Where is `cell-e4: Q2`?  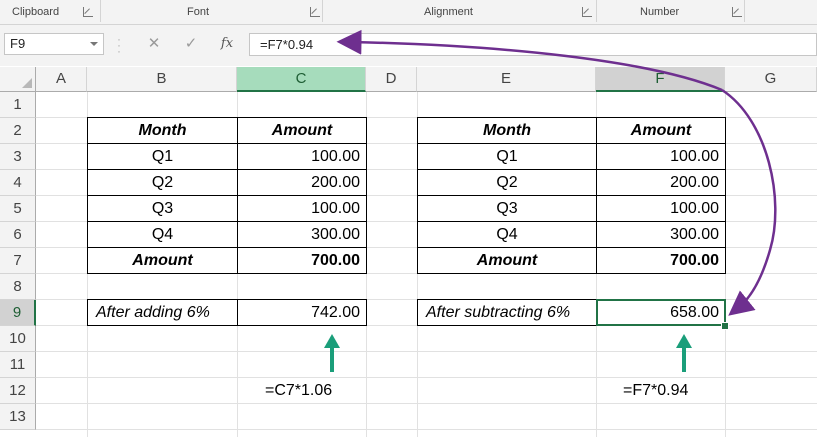 cell-e4: Q2 is located at coordinates (507, 182).